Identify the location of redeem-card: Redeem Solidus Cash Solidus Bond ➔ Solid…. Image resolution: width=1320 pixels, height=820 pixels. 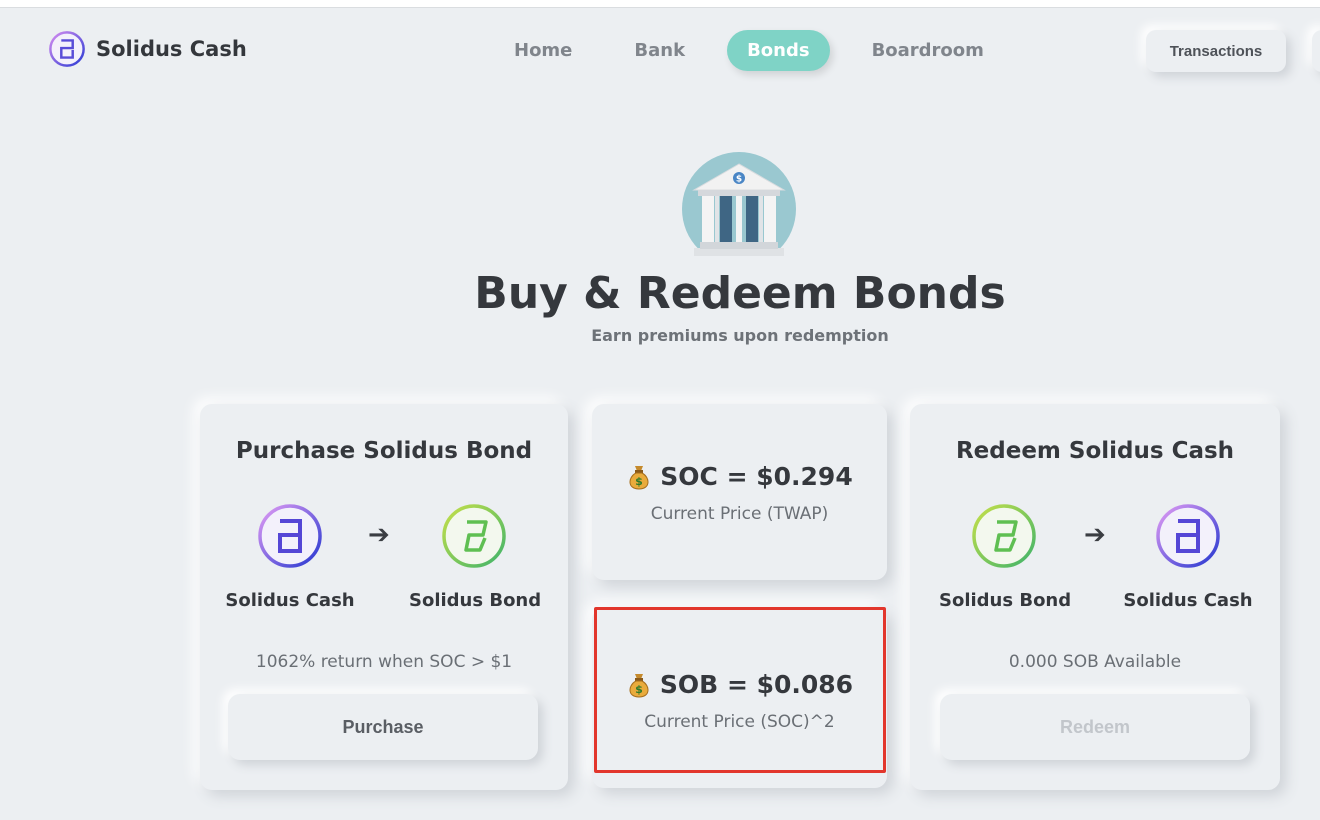
(1095, 597).